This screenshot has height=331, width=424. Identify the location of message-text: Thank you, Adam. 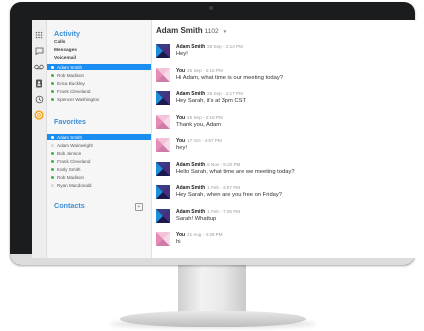
(199, 124).